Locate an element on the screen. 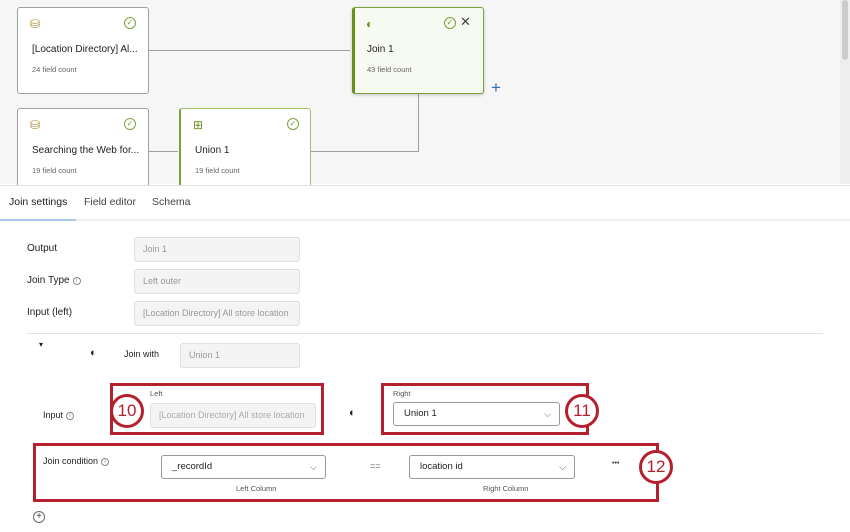 Image resolution: width=850 pixels, height=532 pixels. divider is located at coordinates (425, 333).